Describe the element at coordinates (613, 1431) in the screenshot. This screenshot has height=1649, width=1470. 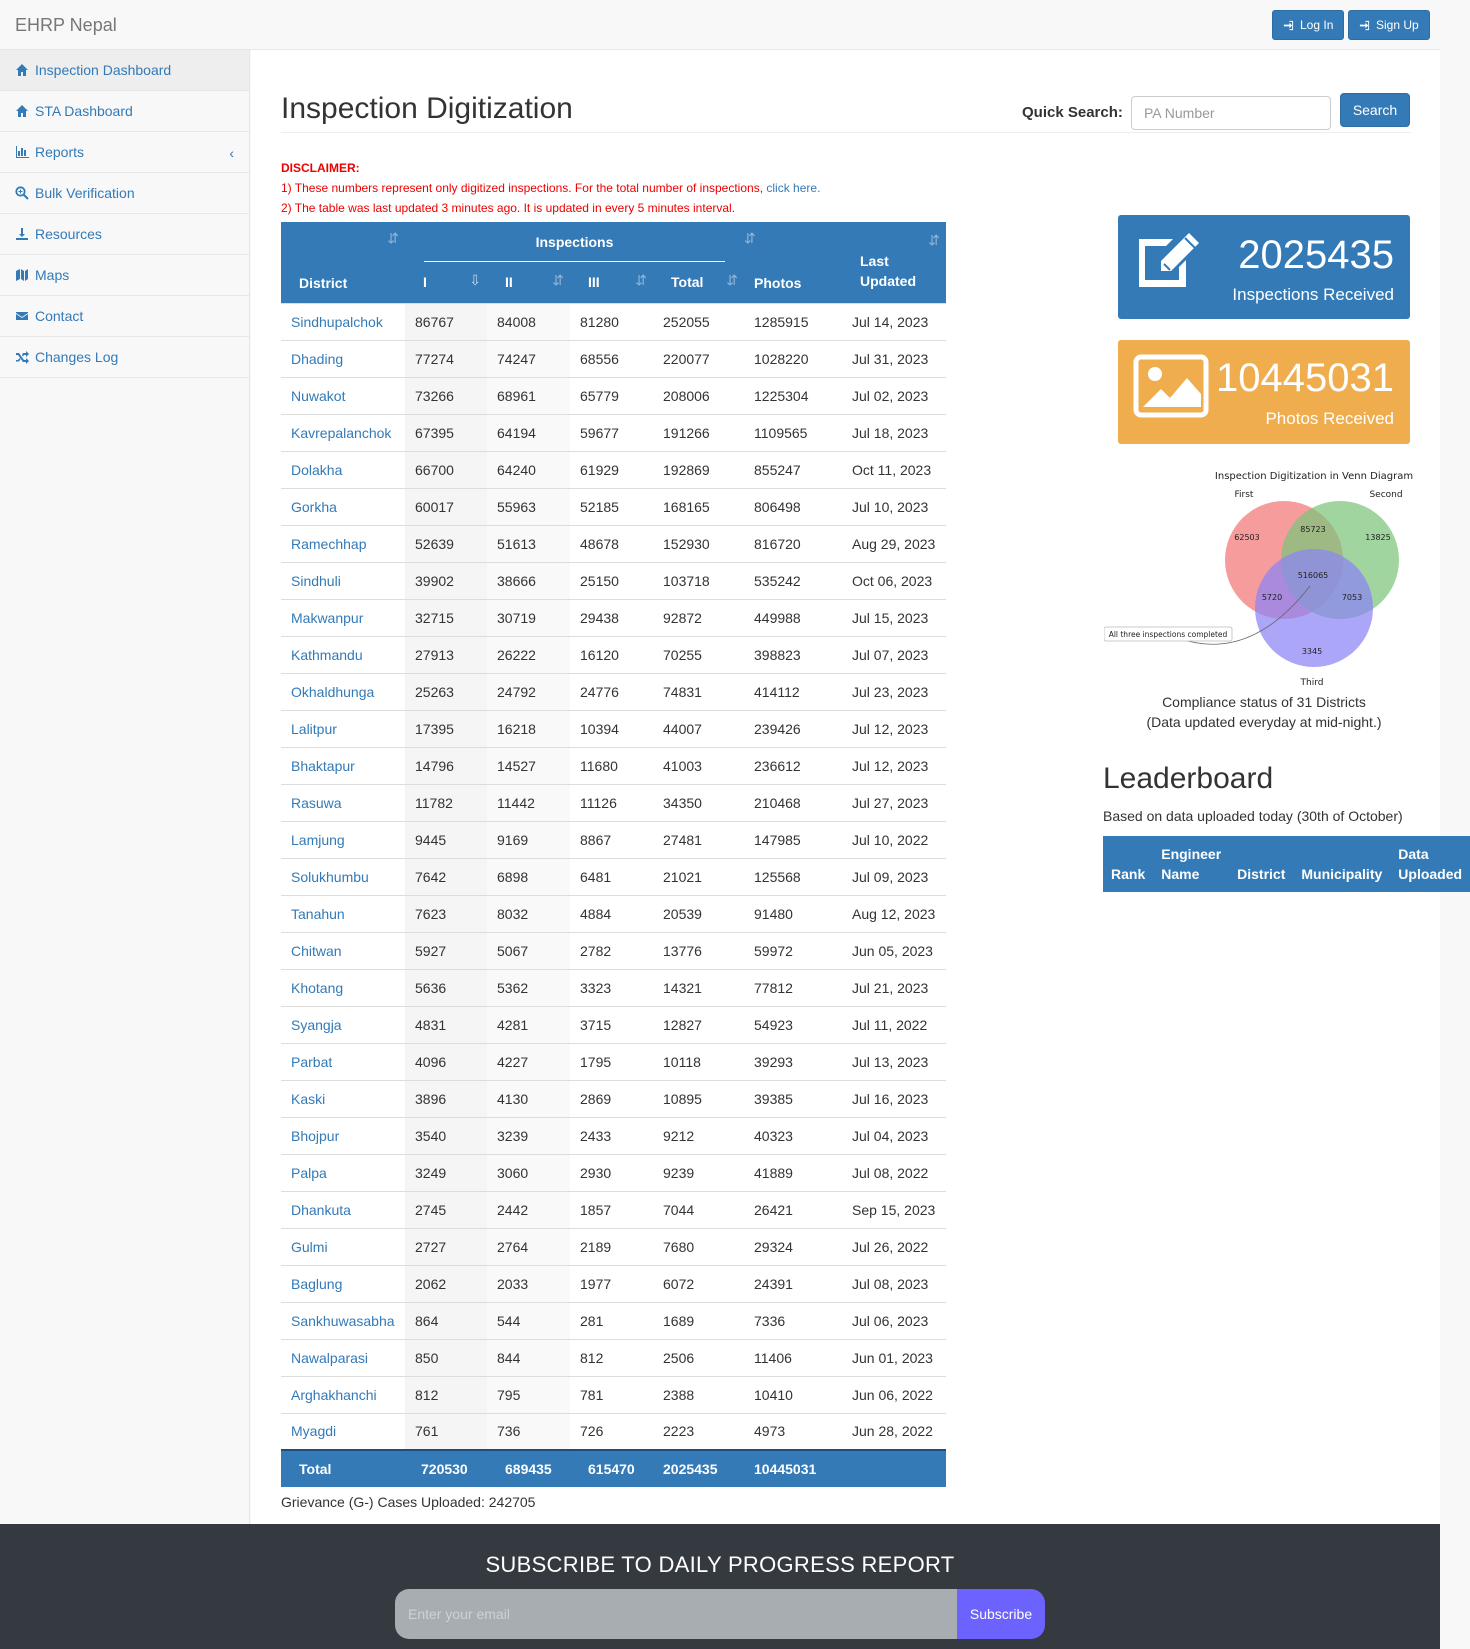
I see `table-row: Myagdi 761 736 726 2223 4973 Jun 28, 2022` at that location.